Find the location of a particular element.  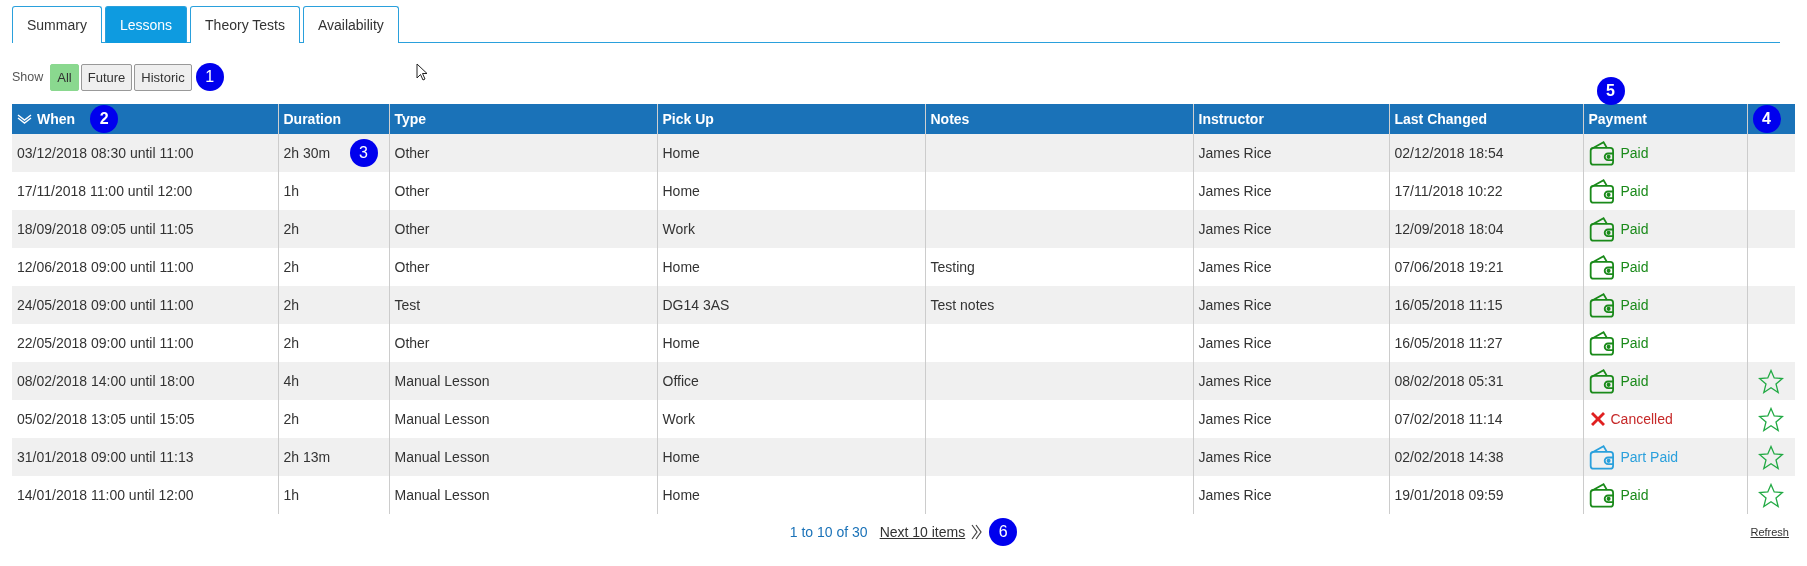

annotation-marker: 6 is located at coordinates (1003, 532).